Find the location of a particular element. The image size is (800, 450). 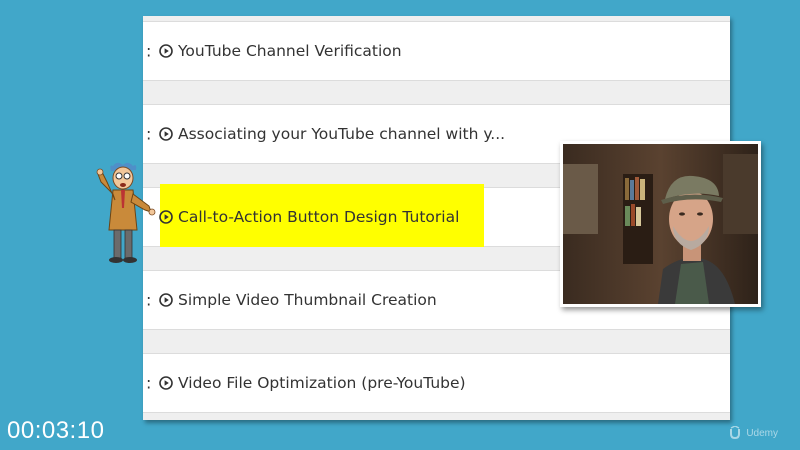

lecture-row: : Video File Optimization (pre-YouTube) is located at coordinates (436, 383).